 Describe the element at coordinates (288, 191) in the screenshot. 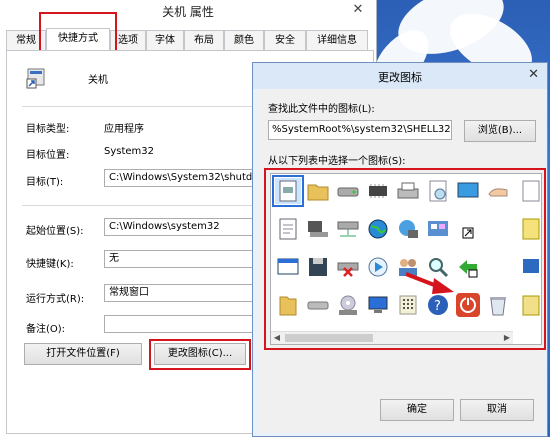

I see `document-icon` at that location.